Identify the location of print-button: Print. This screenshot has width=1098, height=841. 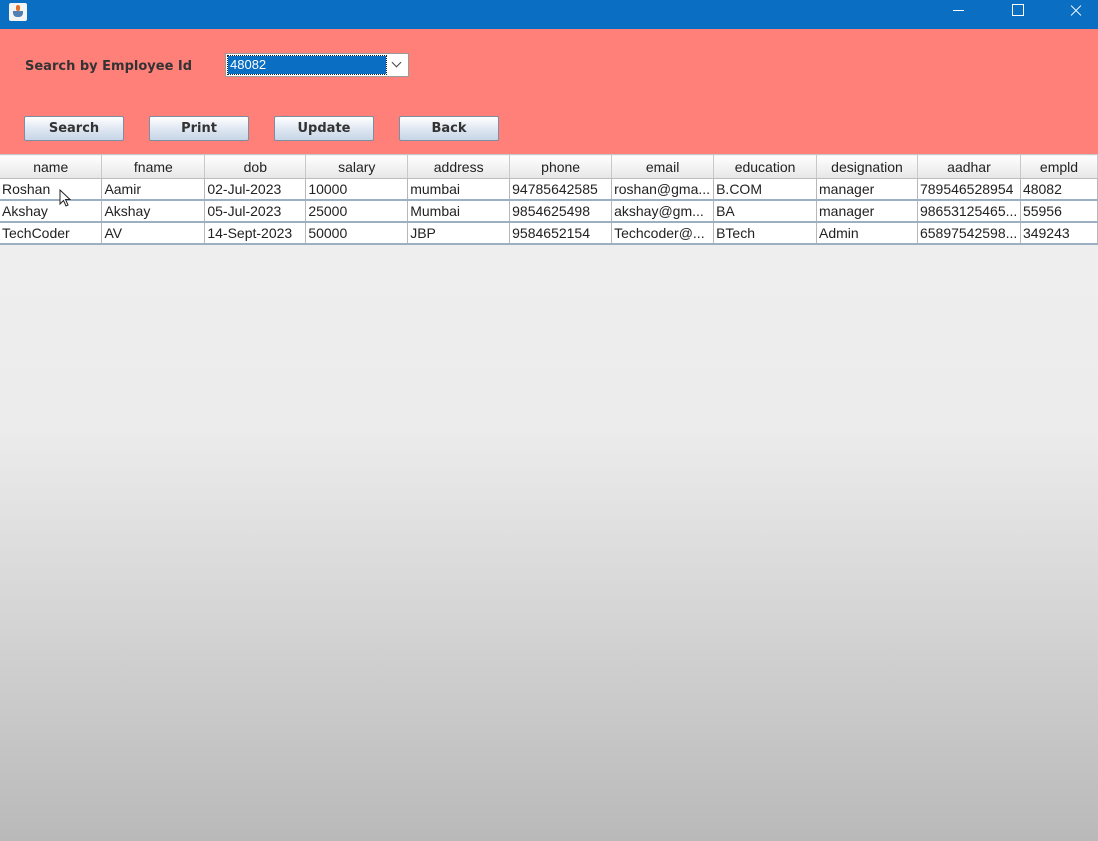
(199, 128).